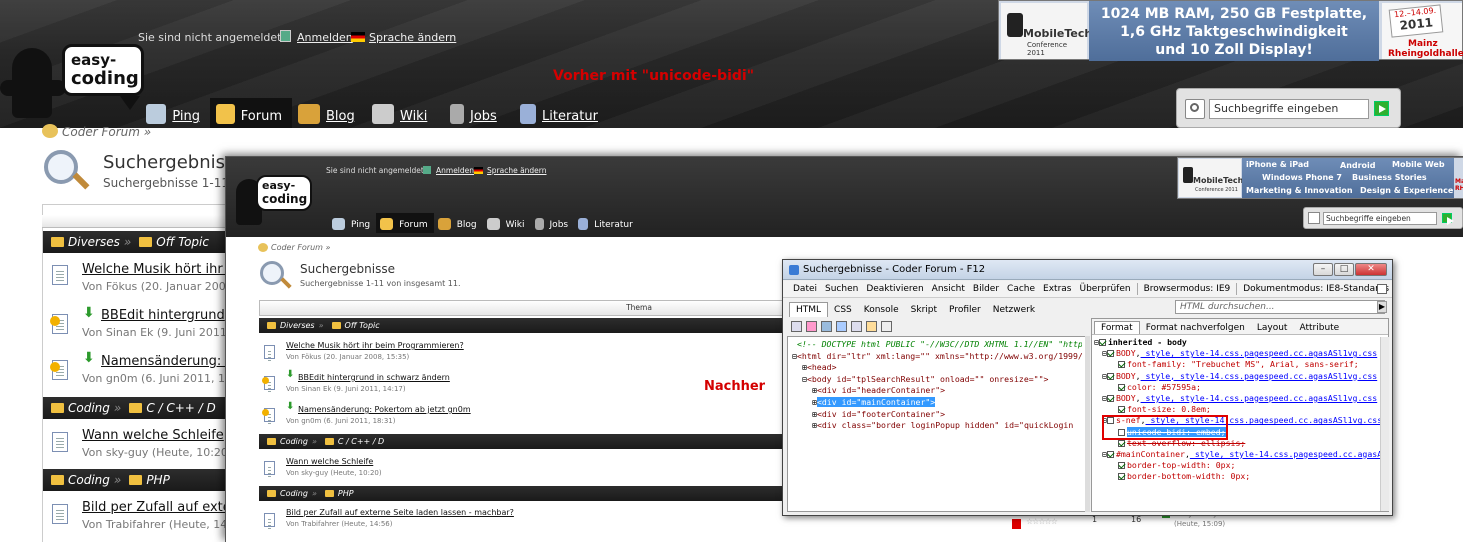 This screenshot has height=542, width=1463. Describe the element at coordinates (1240, 387) in the screenshot. I see `style-decl: color: #57595a;` at that location.